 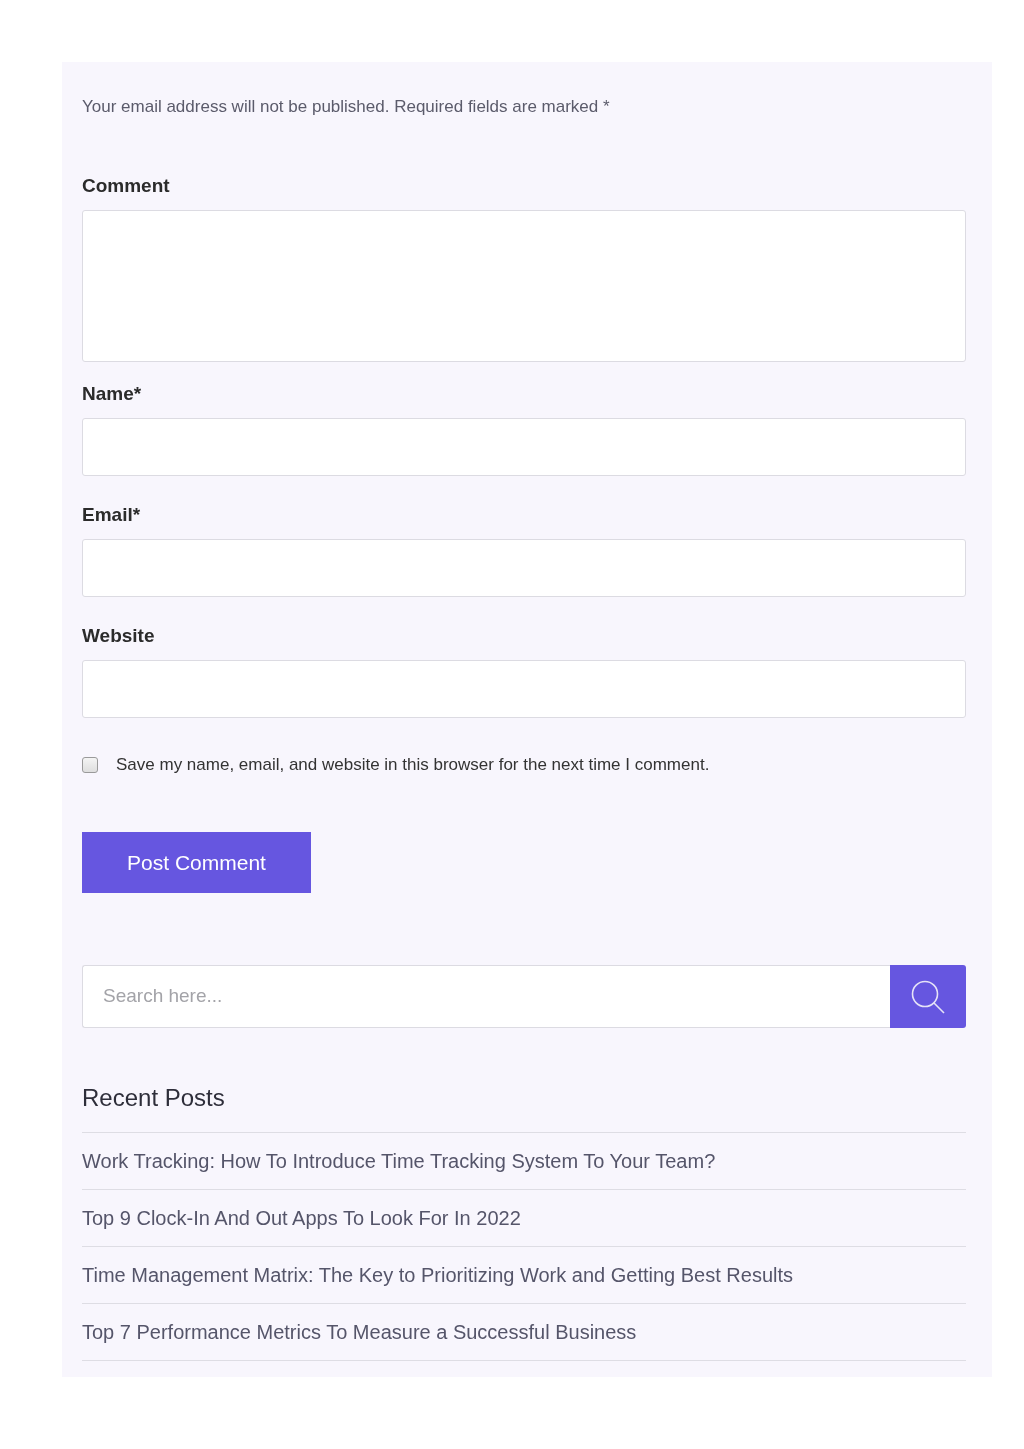 What do you see at coordinates (90, 765) in the screenshot?
I see `save-info-checkbox` at bounding box center [90, 765].